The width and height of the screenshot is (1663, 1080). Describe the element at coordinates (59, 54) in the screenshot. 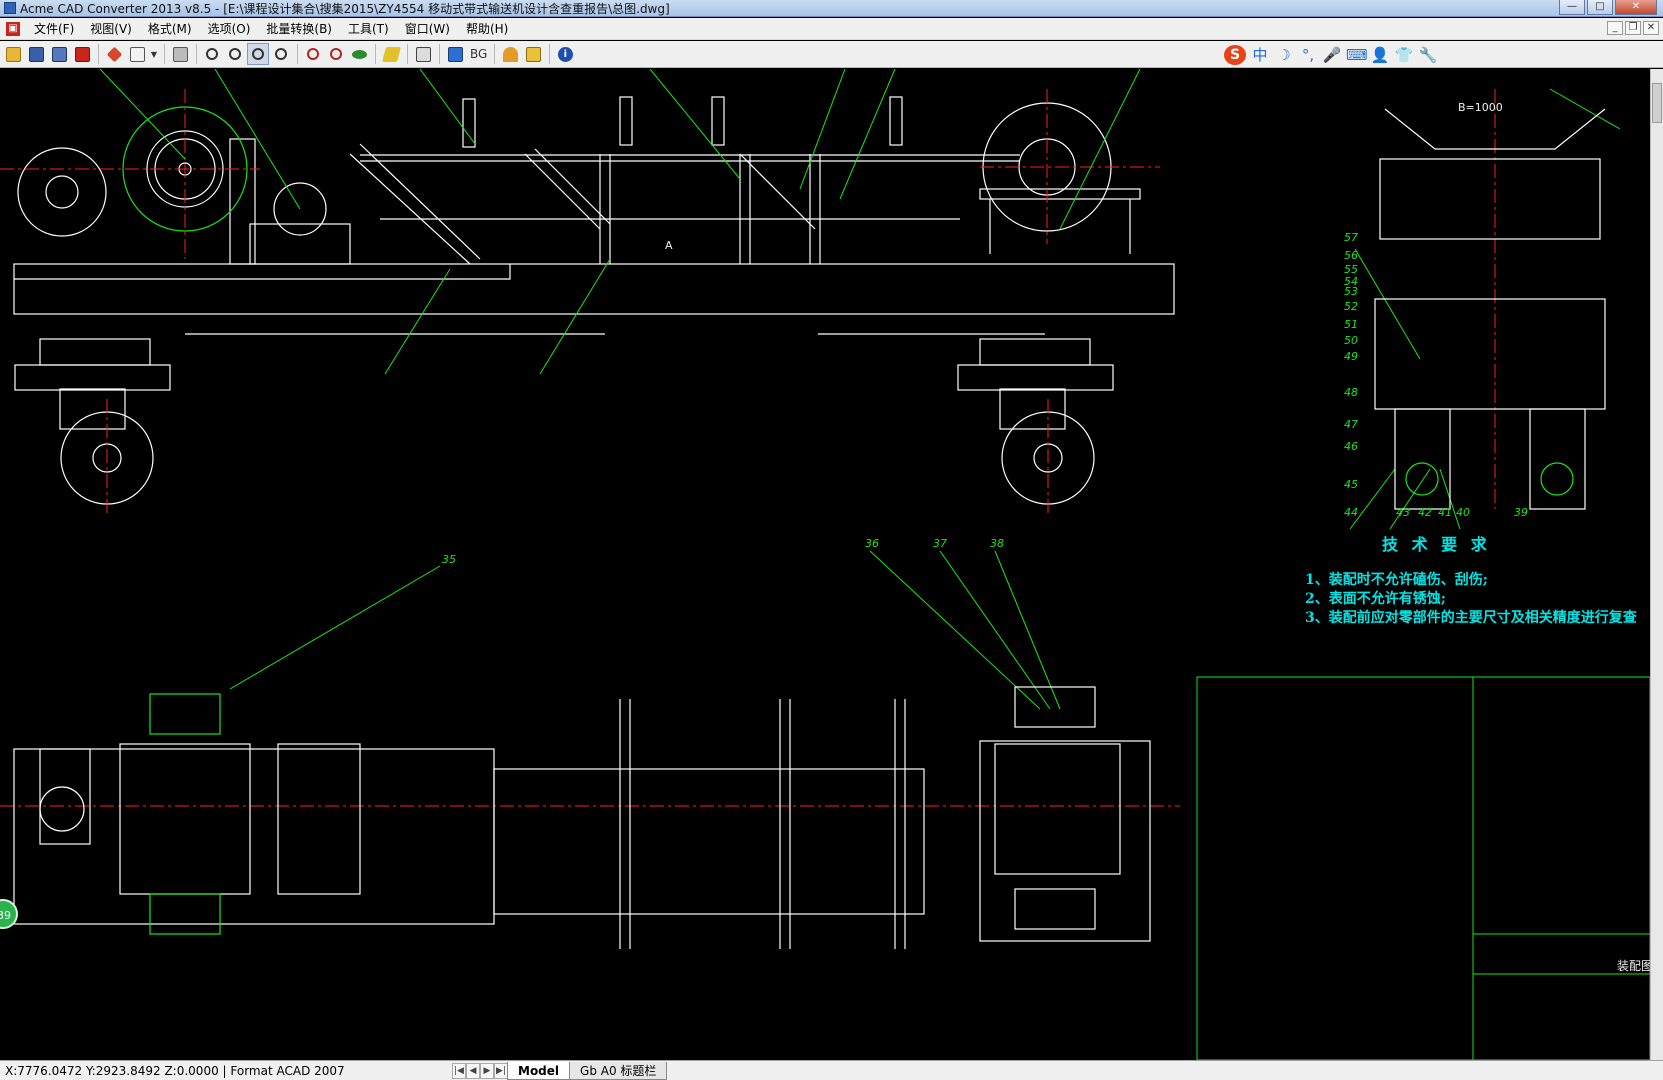

I see `save-as-icon` at that location.